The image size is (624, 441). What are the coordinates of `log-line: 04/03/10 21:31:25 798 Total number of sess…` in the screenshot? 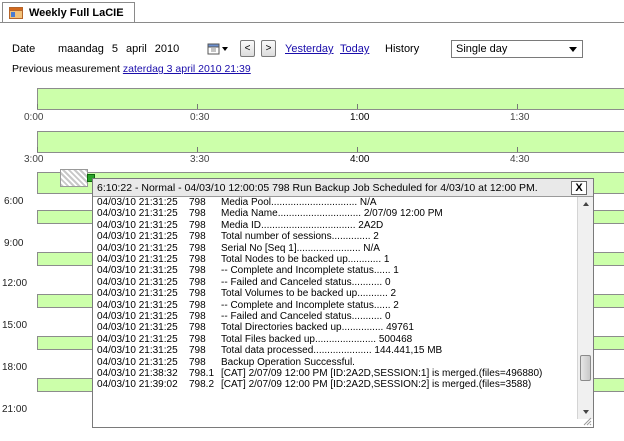 It's located at (238, 237).